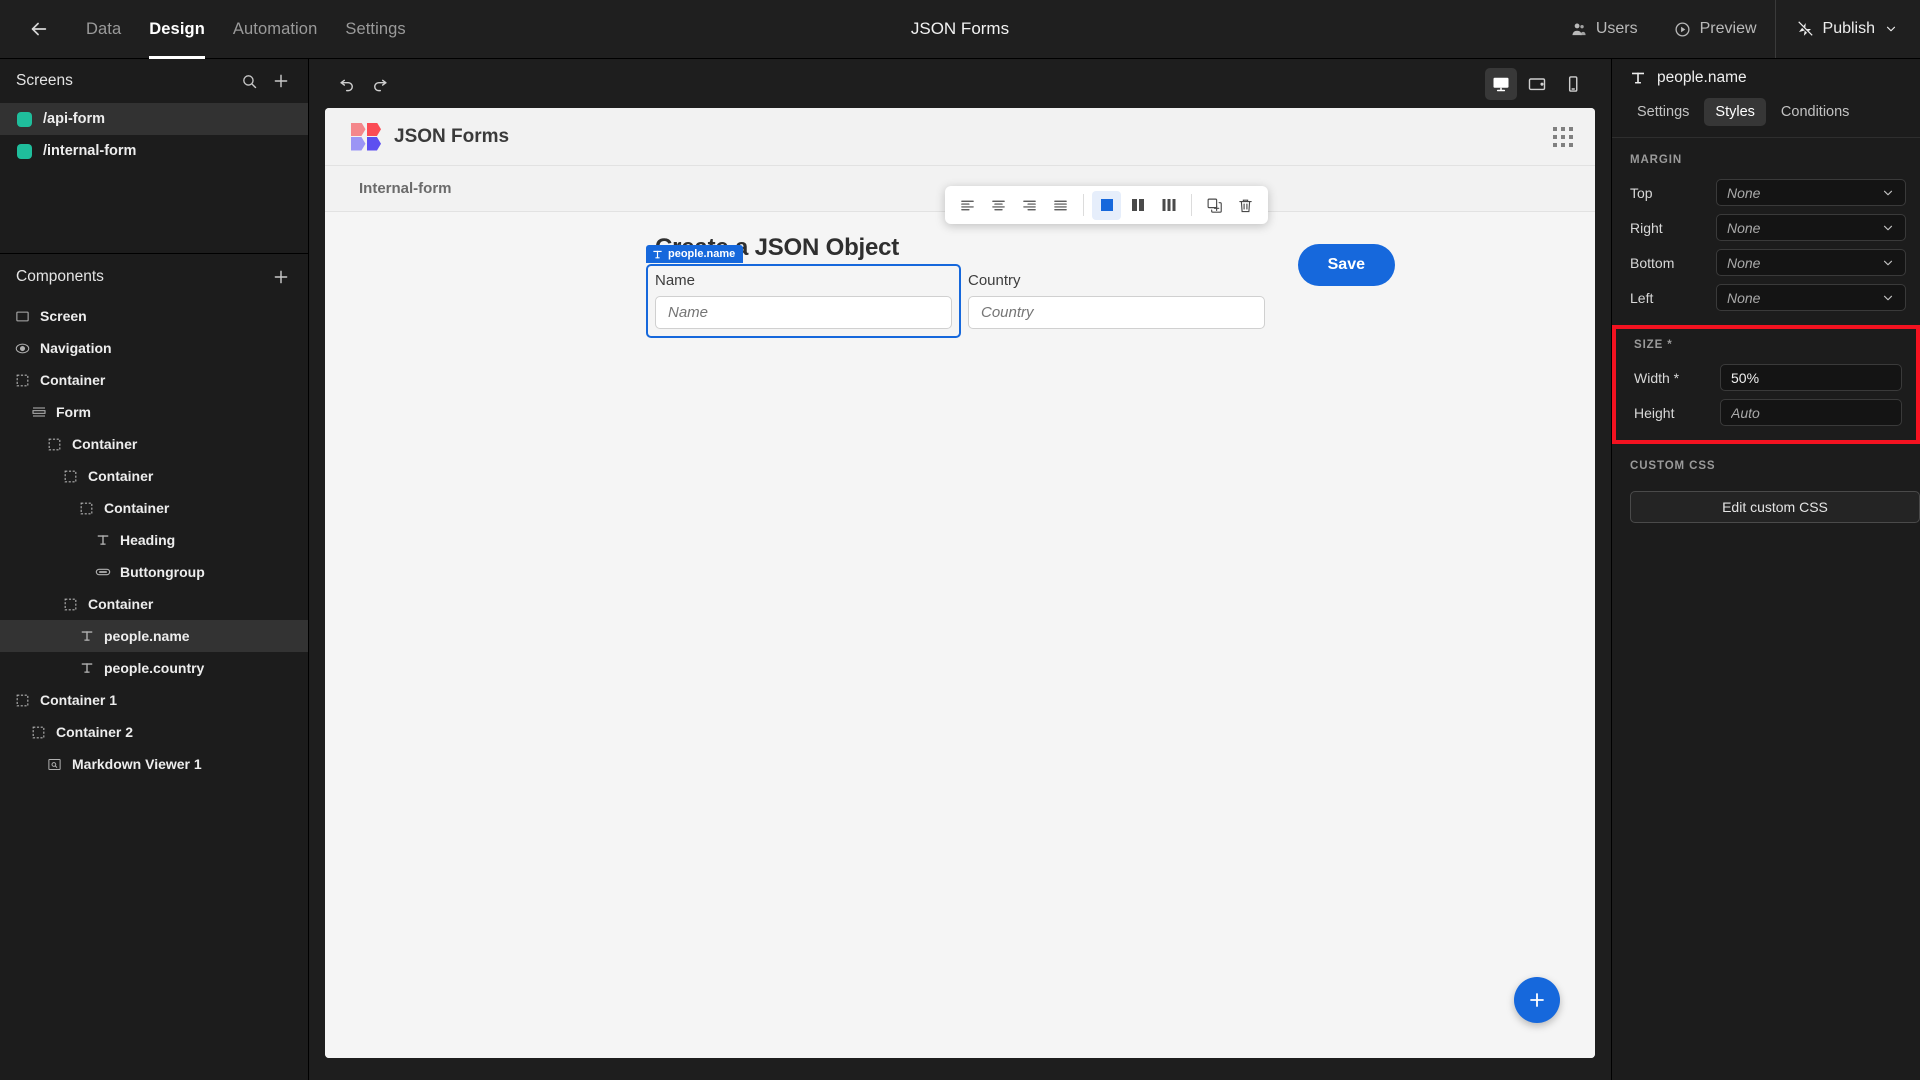  What do you see at coordinates (1811, 192) in the screenshot?
I see `margin-top-select: None` at bounding box center [1811, 192].